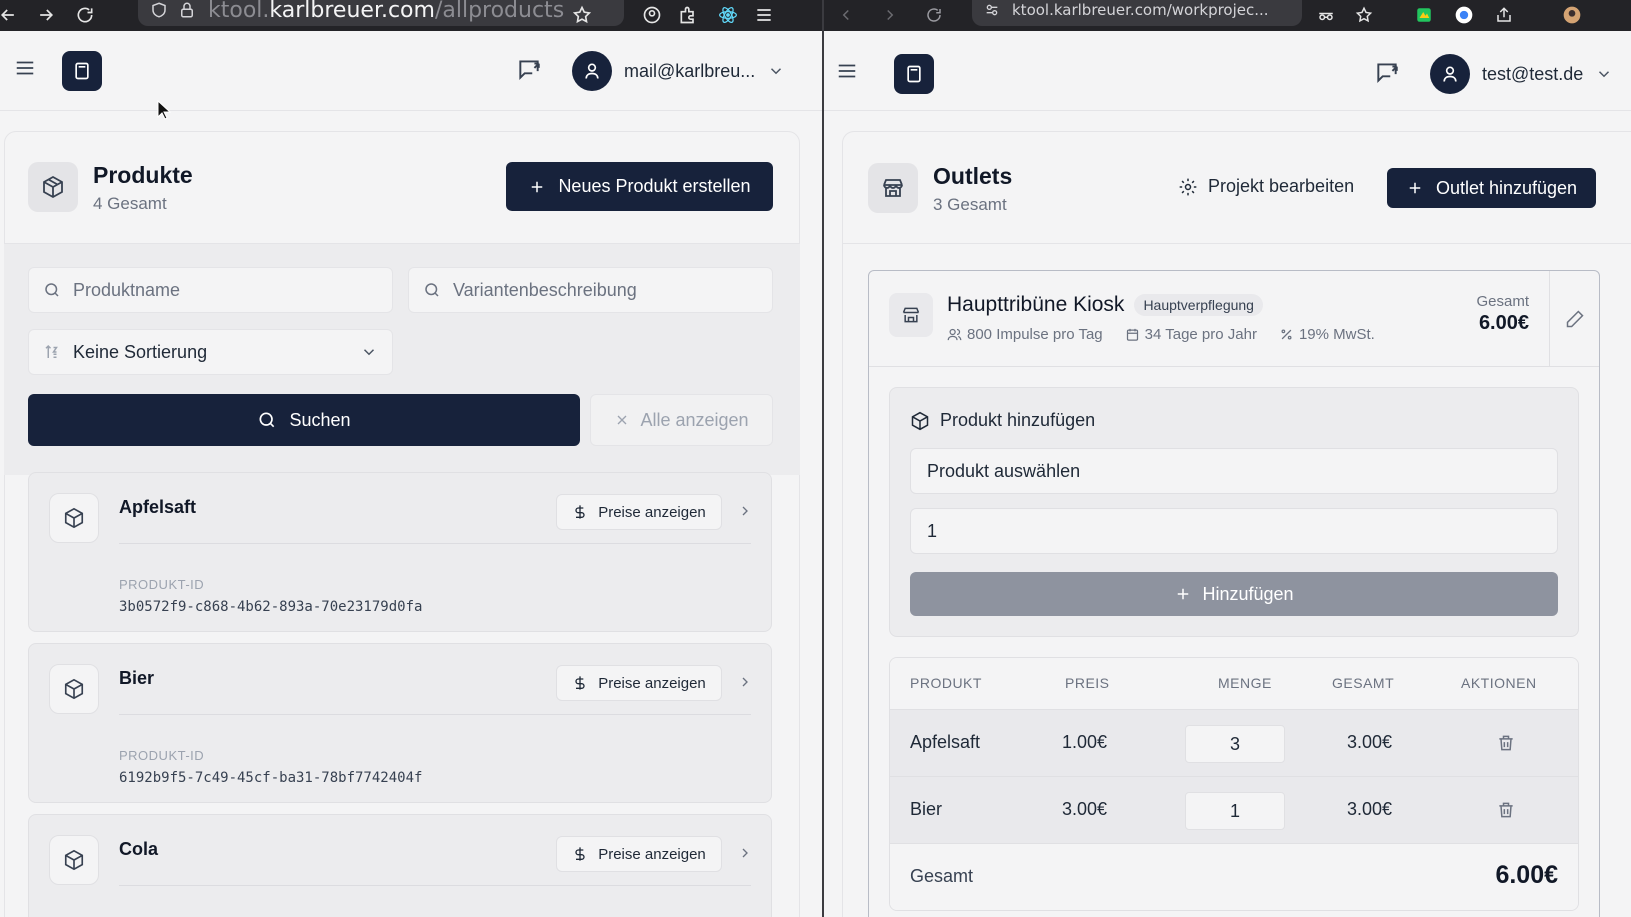 The height and width of the screenshot is (917, 1631). What do you see at coordinates (1200, 334) in the screenshot?
I see `days-text: 34 Tage pro Jahr` at bounding box center [1200, 334].